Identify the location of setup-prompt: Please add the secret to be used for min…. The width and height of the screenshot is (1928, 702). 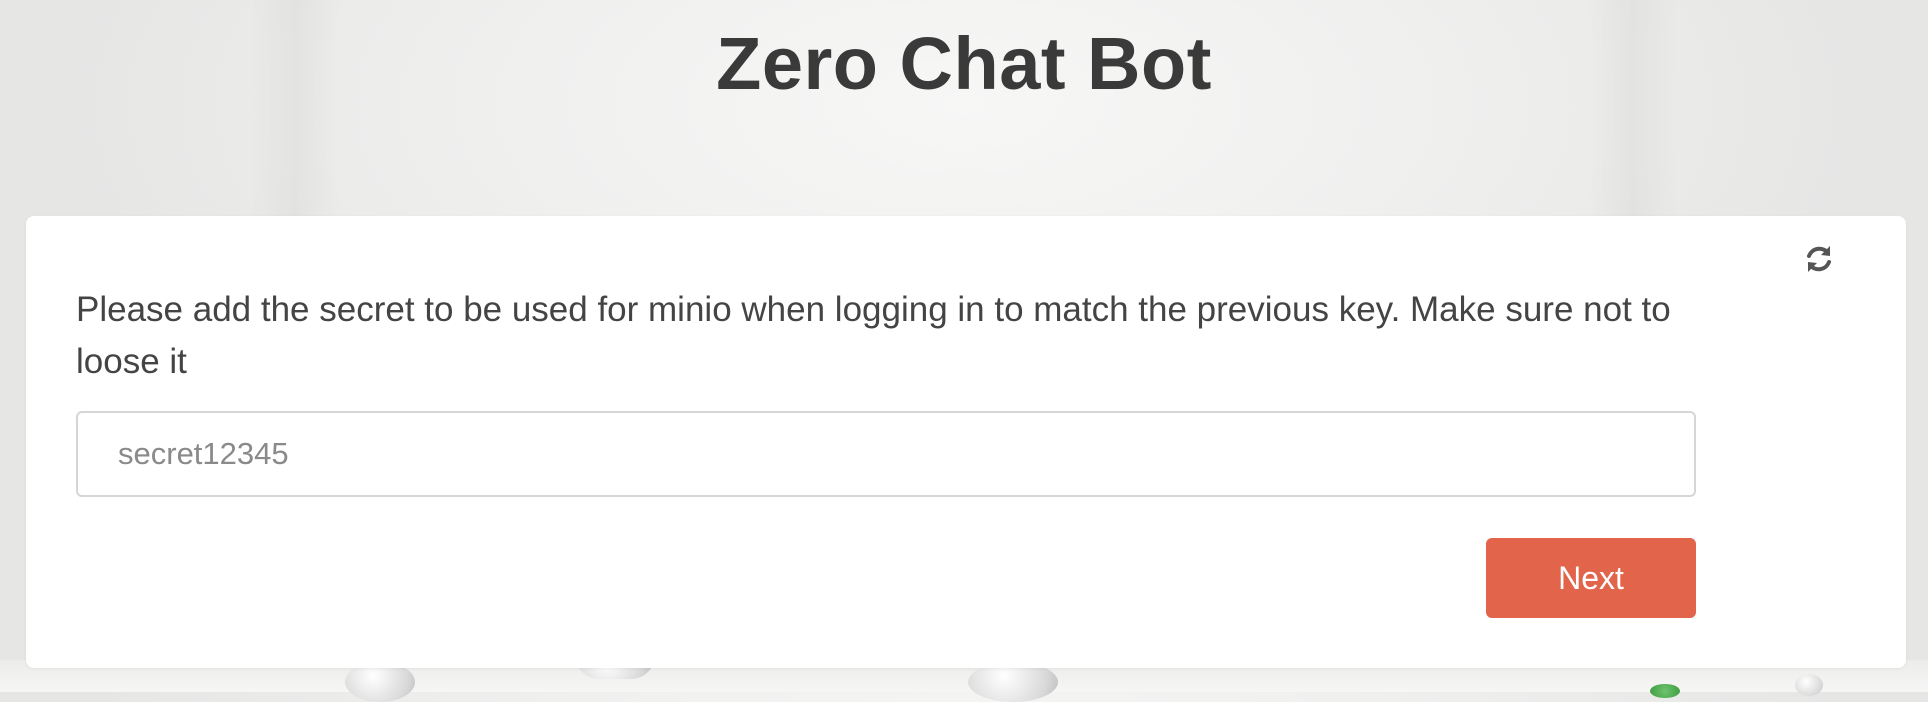
(873, 335).